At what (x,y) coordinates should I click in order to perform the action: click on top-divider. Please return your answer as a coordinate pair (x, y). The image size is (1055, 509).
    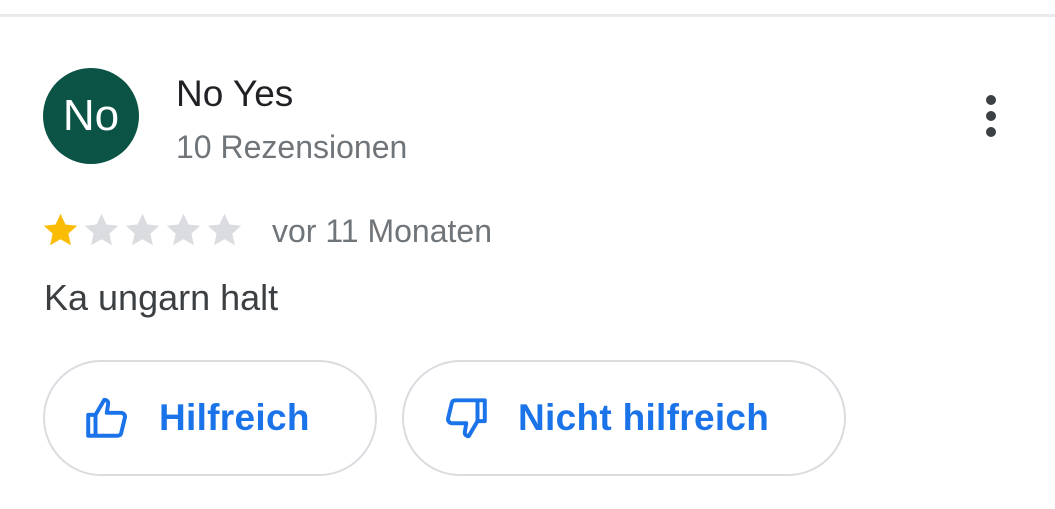
    Looking at the image, I should click on (527, 15).